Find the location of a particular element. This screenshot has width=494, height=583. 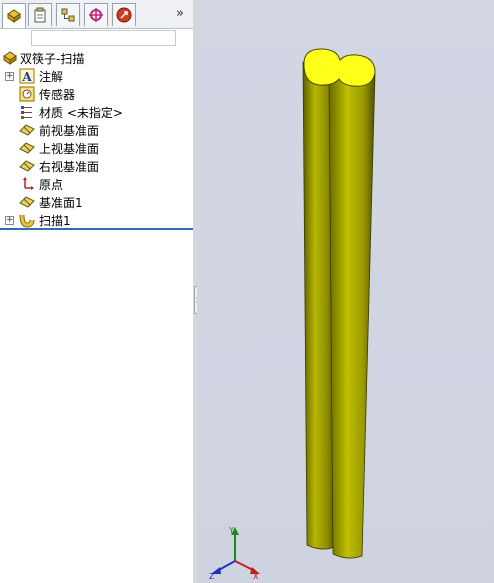

tab-dimxpert-manager is located at coordinates (96, 14).